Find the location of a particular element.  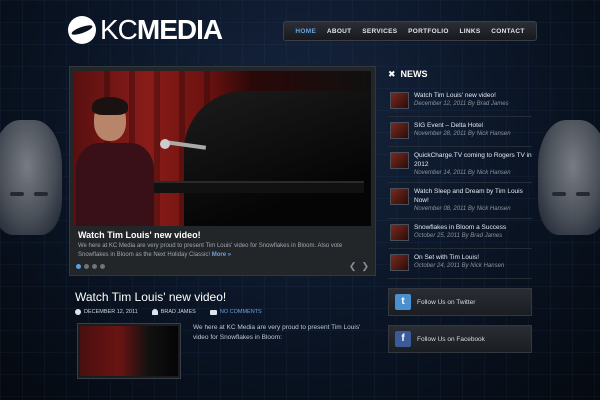

post-thumbnail is located at coordinates (129, 351).